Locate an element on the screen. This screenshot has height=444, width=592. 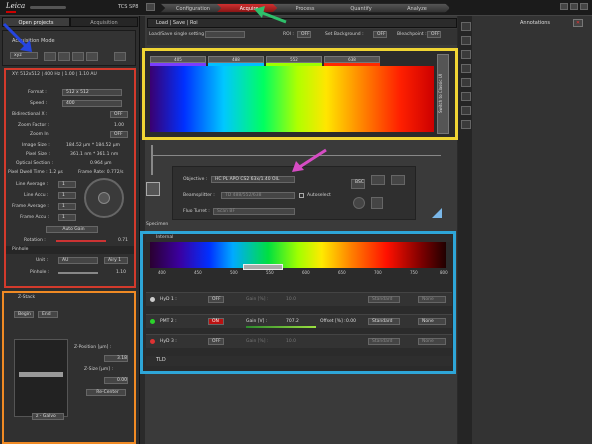
hyd1-gain-value: 10.0 is located at coordinates (291, 299).